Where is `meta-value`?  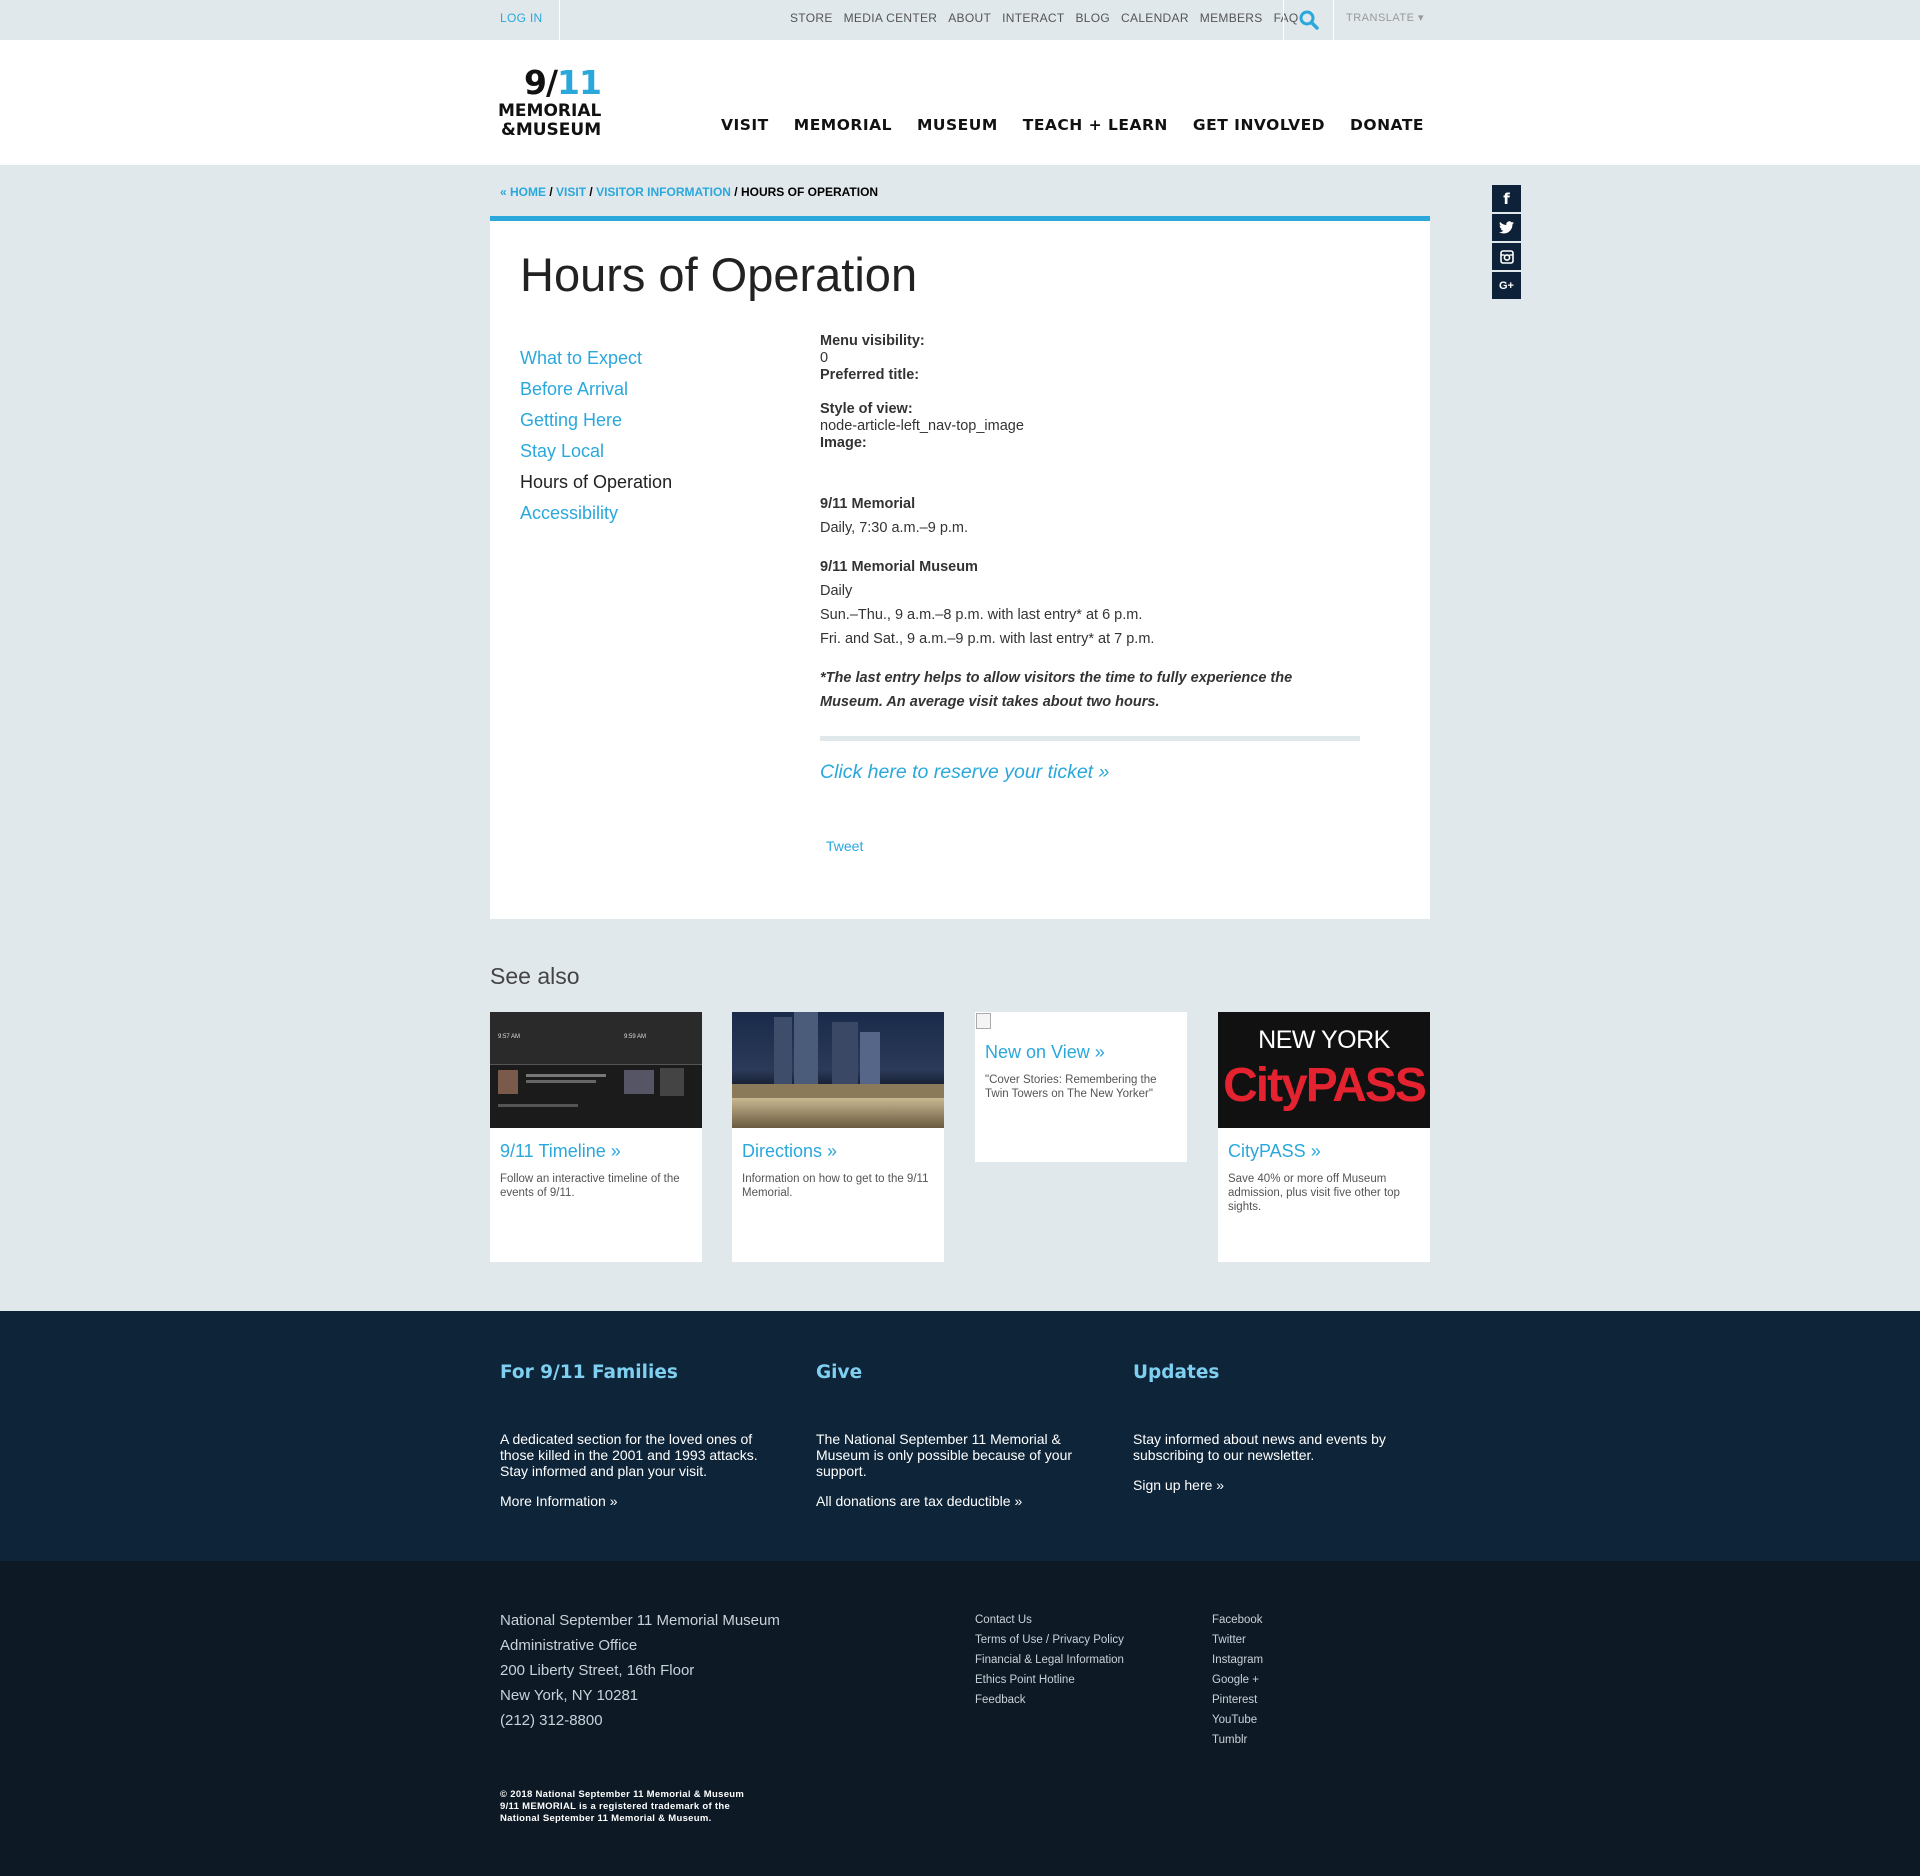 meta-value is located at coordinates (1100, 392).